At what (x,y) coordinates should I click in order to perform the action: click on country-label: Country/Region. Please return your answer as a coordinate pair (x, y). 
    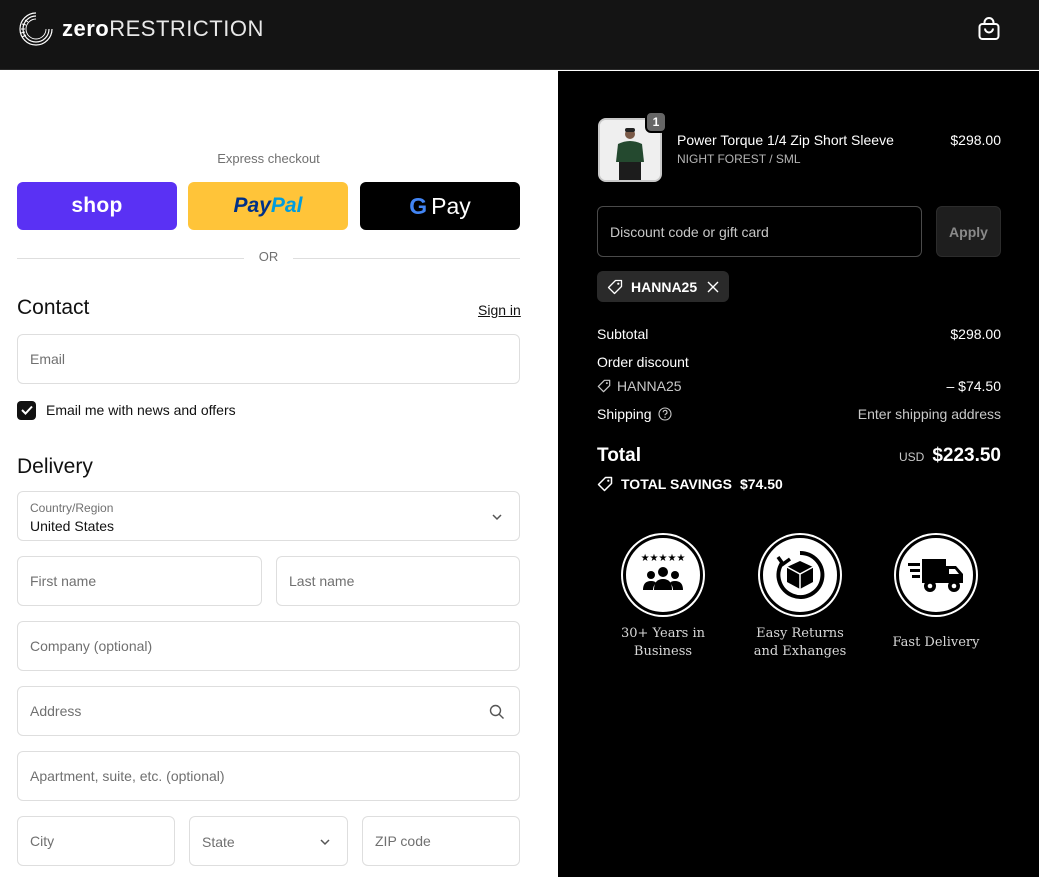
    Looking at the image, I should click on (72, 508).